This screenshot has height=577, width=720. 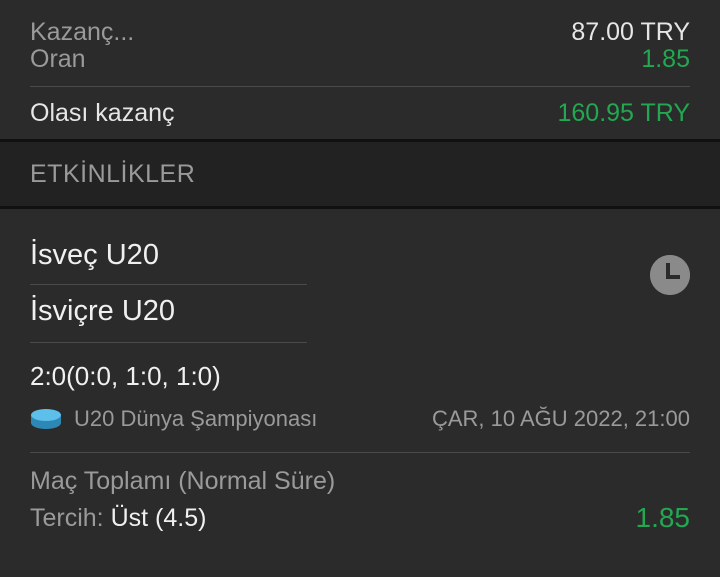 What do you see at coordinates (94, 255) in the screenshot?
I see `home-team: İsveç U20` at bounding box center [94, 255].